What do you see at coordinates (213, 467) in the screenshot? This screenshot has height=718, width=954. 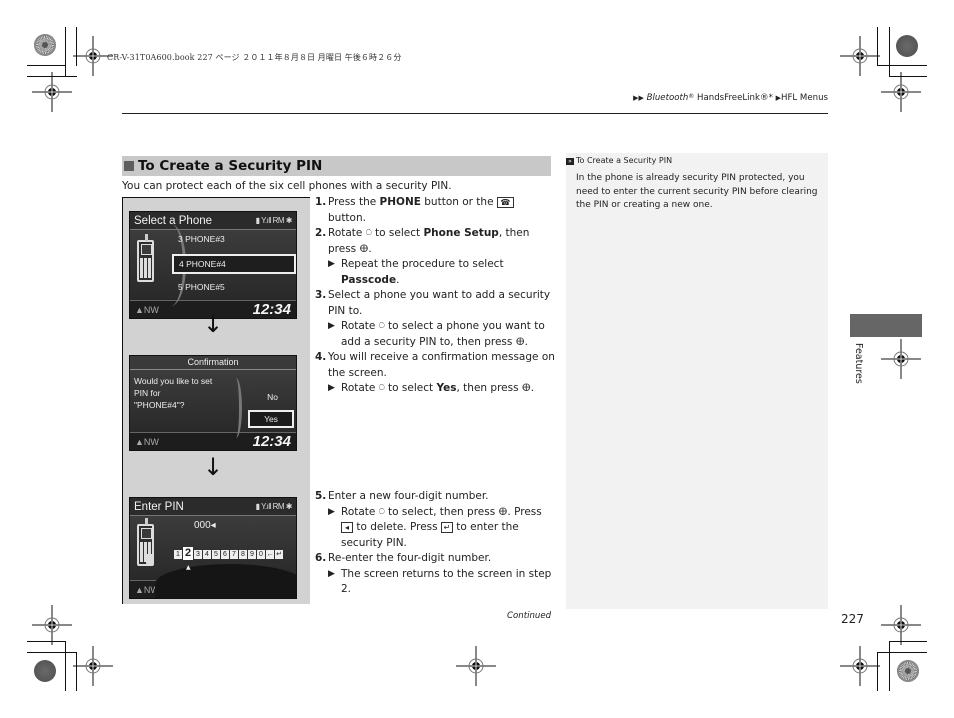 I see `down-arrow-icon: ↓` at bounding box center [213, 467].